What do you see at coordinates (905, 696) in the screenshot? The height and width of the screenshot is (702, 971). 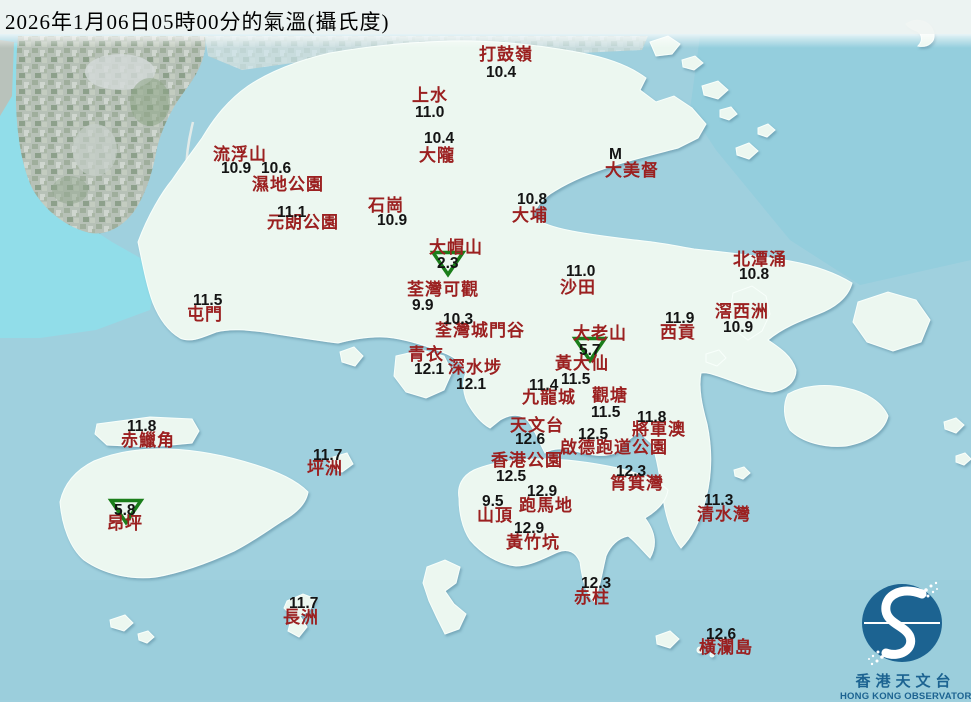 I see `hko-logo-name-en: HONG KONG OBSERVATORY` at bounding box center [905, 696].